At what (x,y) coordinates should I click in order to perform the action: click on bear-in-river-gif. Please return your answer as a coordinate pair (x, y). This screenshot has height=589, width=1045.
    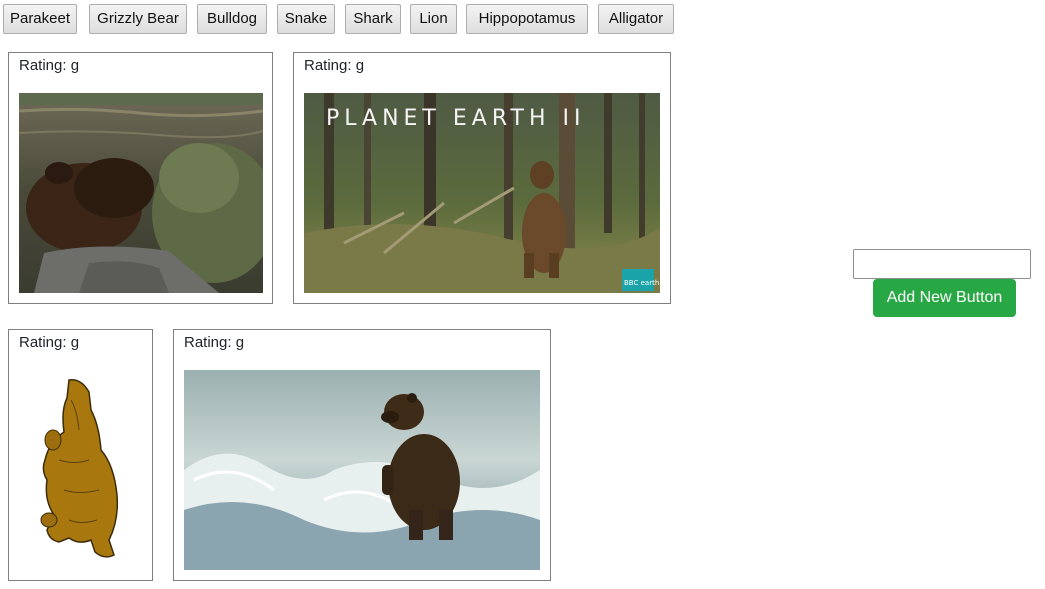
    Looking at the image, I should click on (362, 470).